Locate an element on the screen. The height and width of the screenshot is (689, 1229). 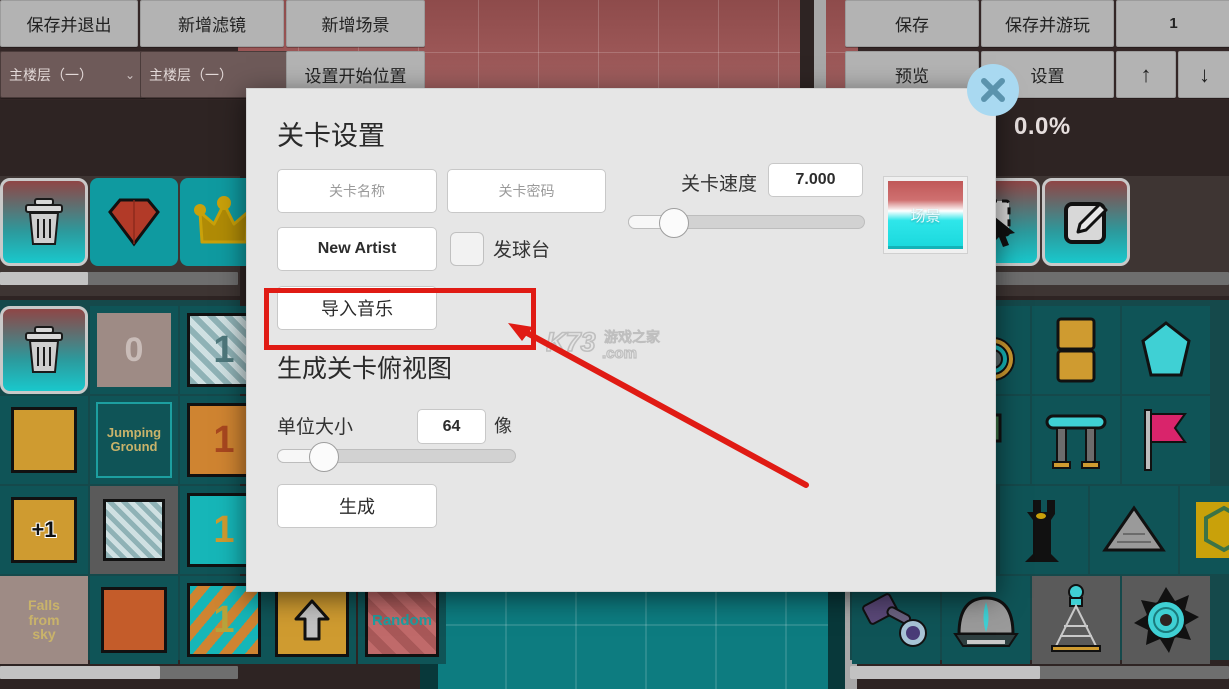
scene-thumb-label: 场景 is located at coordinates (925, 216).